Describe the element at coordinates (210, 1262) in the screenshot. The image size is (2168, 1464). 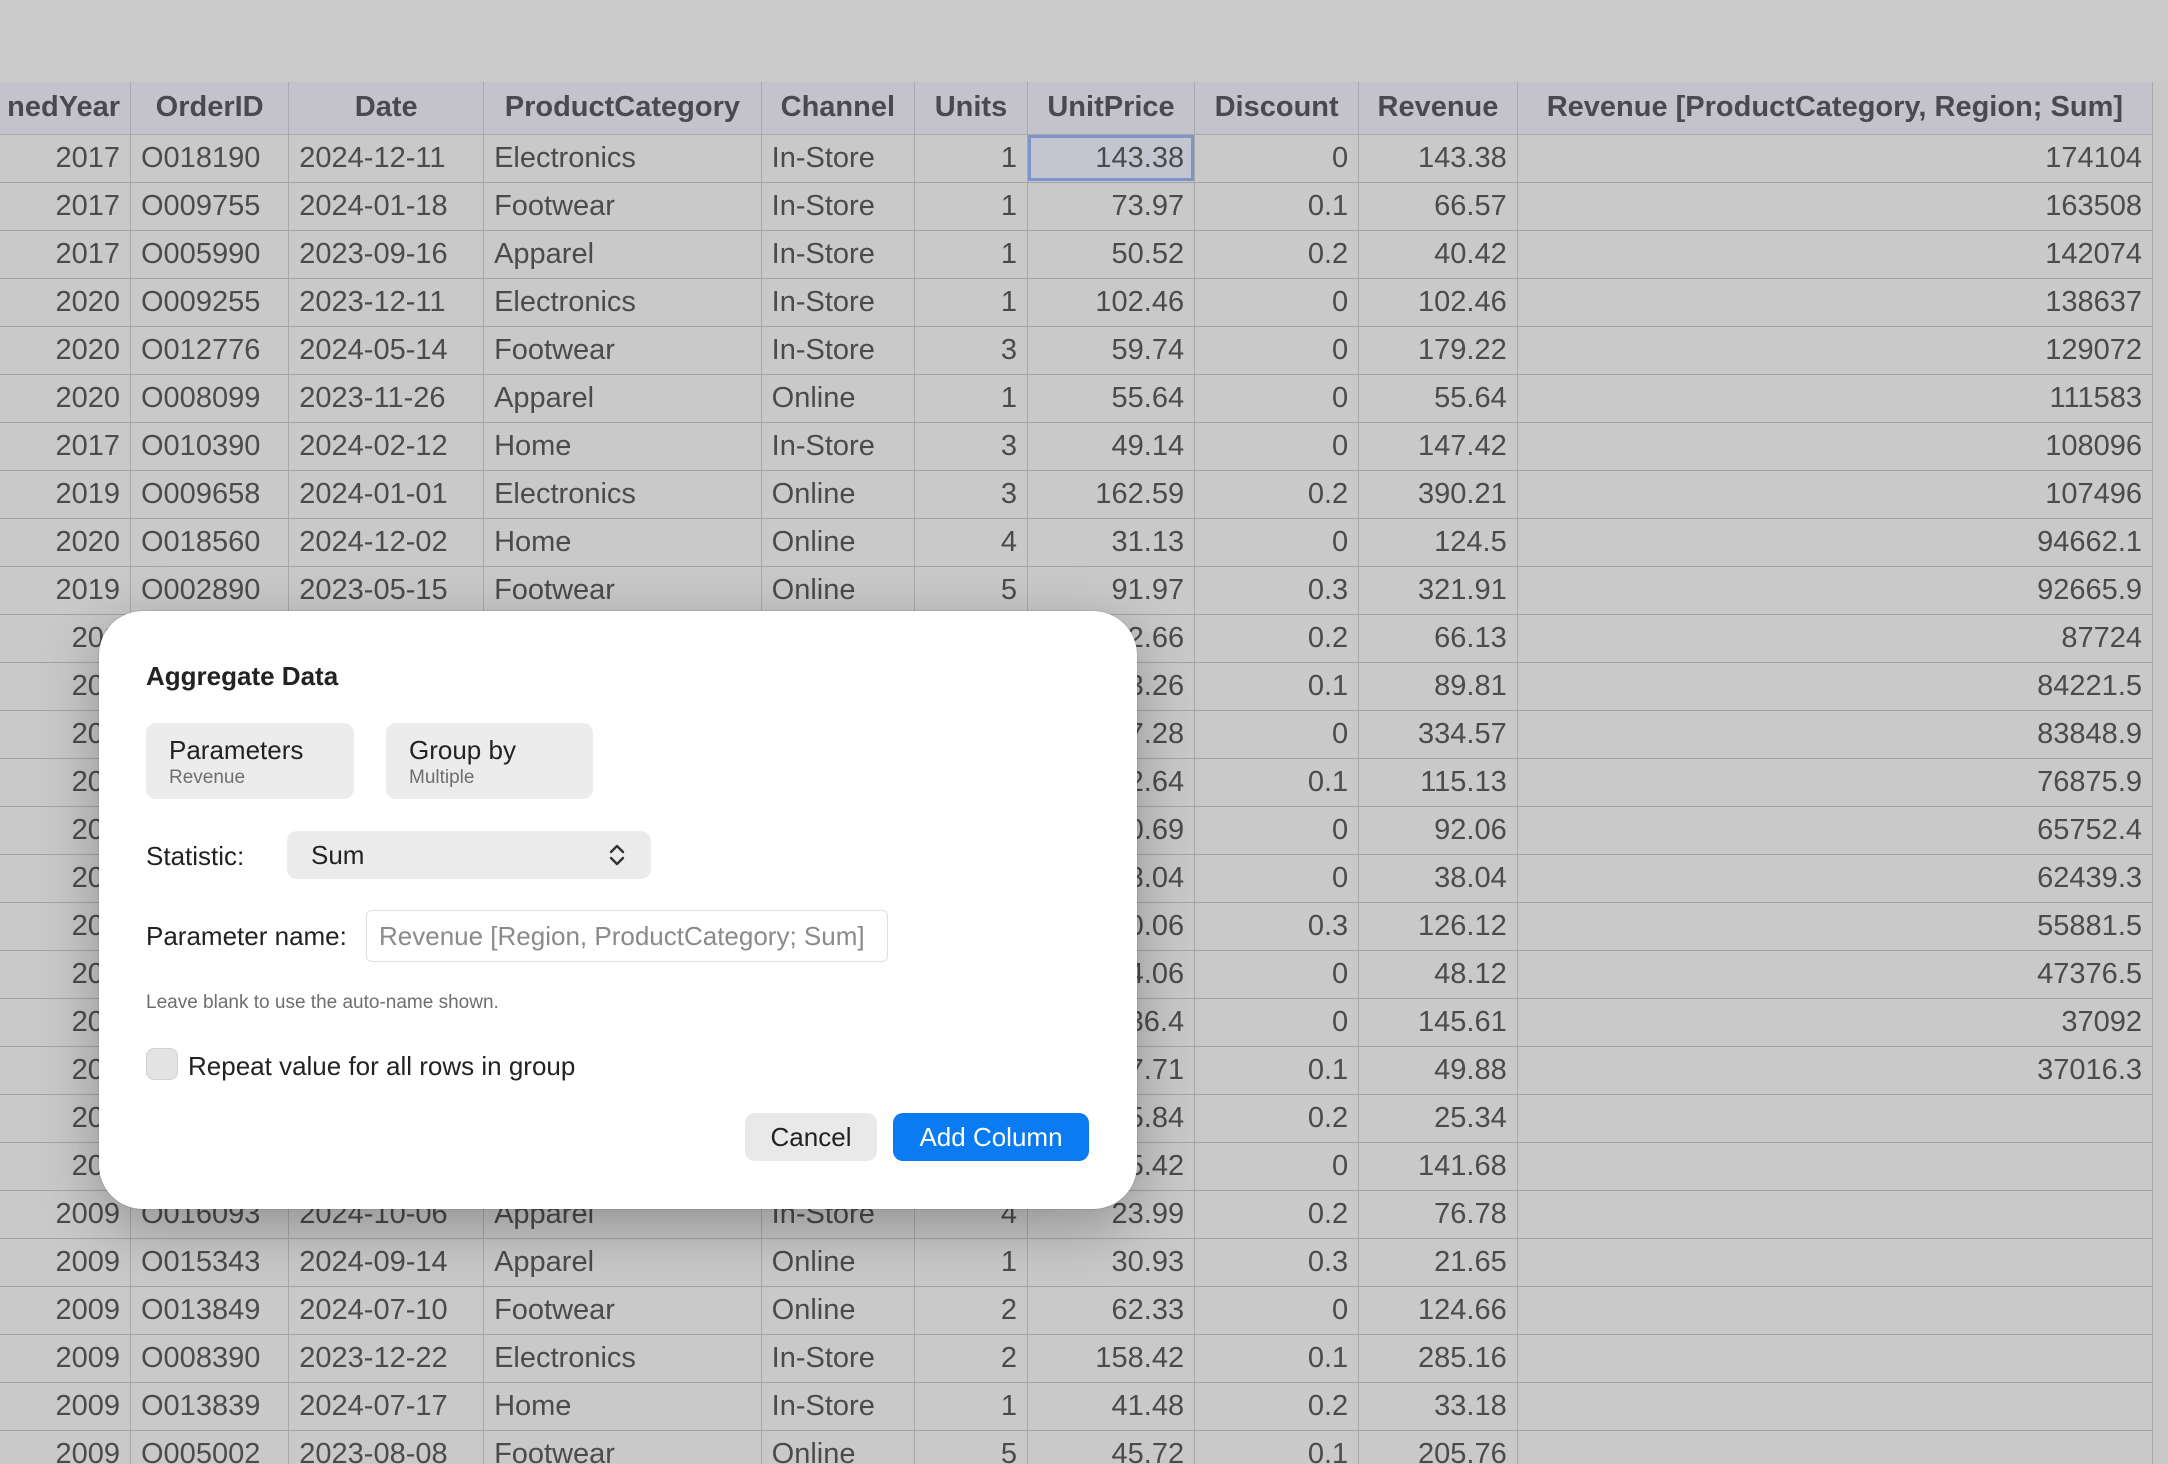
I see `table-cell: O015343` at that location.